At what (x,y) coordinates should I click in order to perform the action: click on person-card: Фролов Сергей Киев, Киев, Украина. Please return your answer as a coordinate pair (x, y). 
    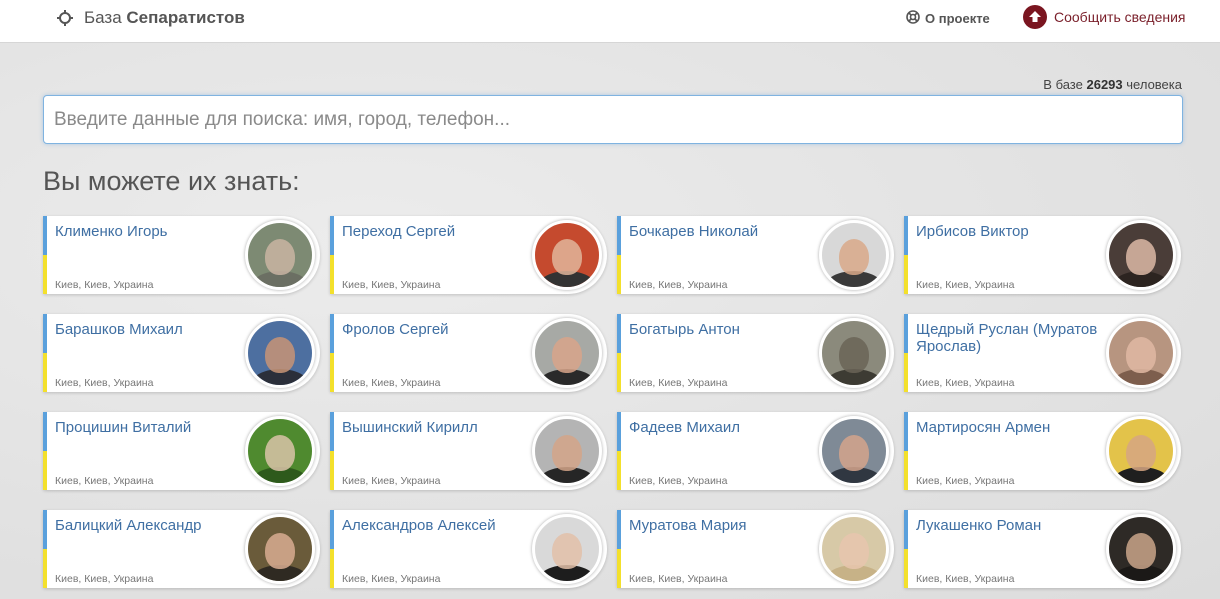
    Looking at the image, I should click on (468, 353).